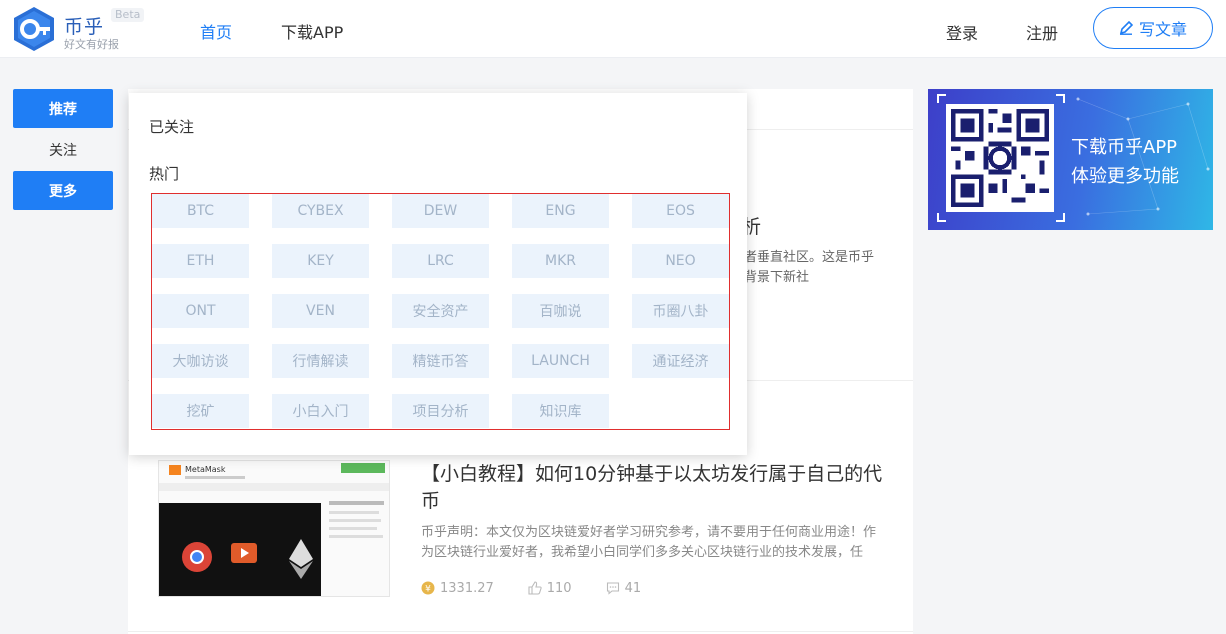  What do you see at coordinates (440, 261) in the screenshot?
I see `topic-tag: LRC` at bounding box center [440, 261].